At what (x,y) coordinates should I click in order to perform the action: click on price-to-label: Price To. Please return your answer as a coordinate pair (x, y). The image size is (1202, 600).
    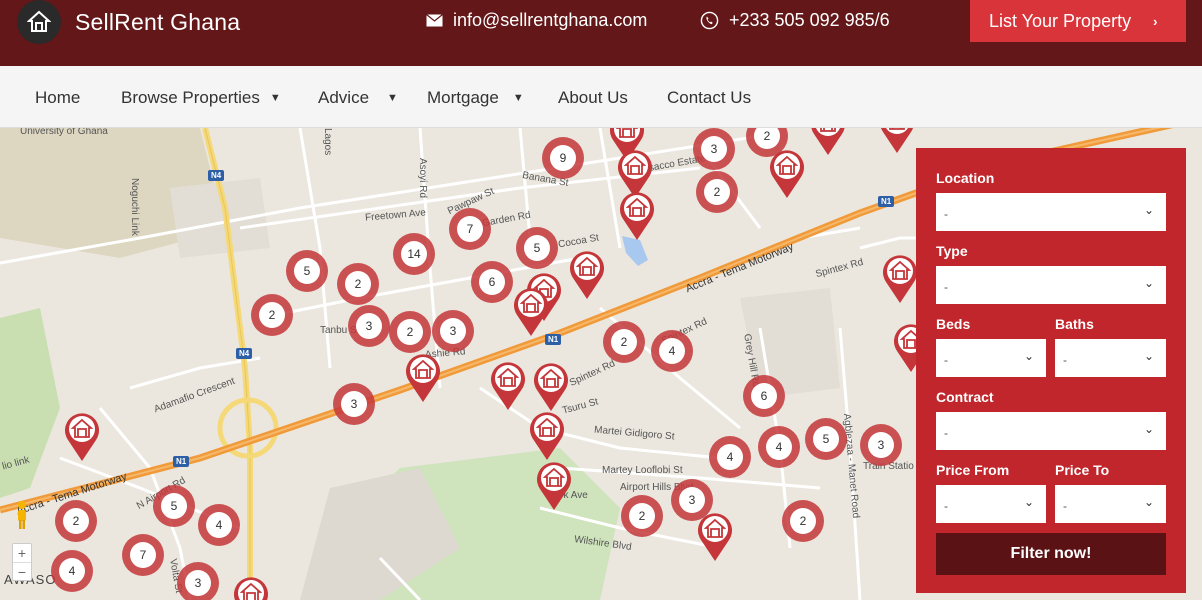
    Looking at the image, I should click on (1082, 470).